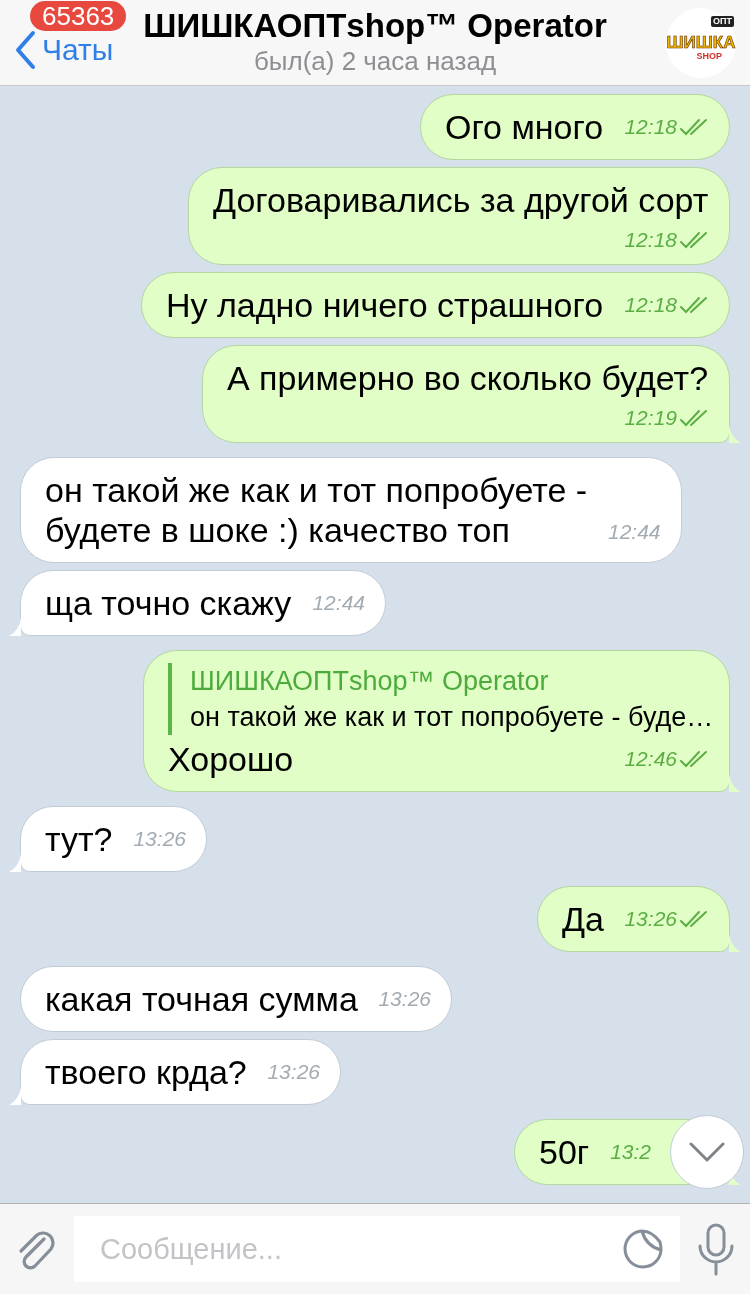 This screenshot has width=750, height=1294. What do you see at coordinates (524, 127) in the screenshot?
I see `message-text: Ого много` at bounding box center [524, 127].